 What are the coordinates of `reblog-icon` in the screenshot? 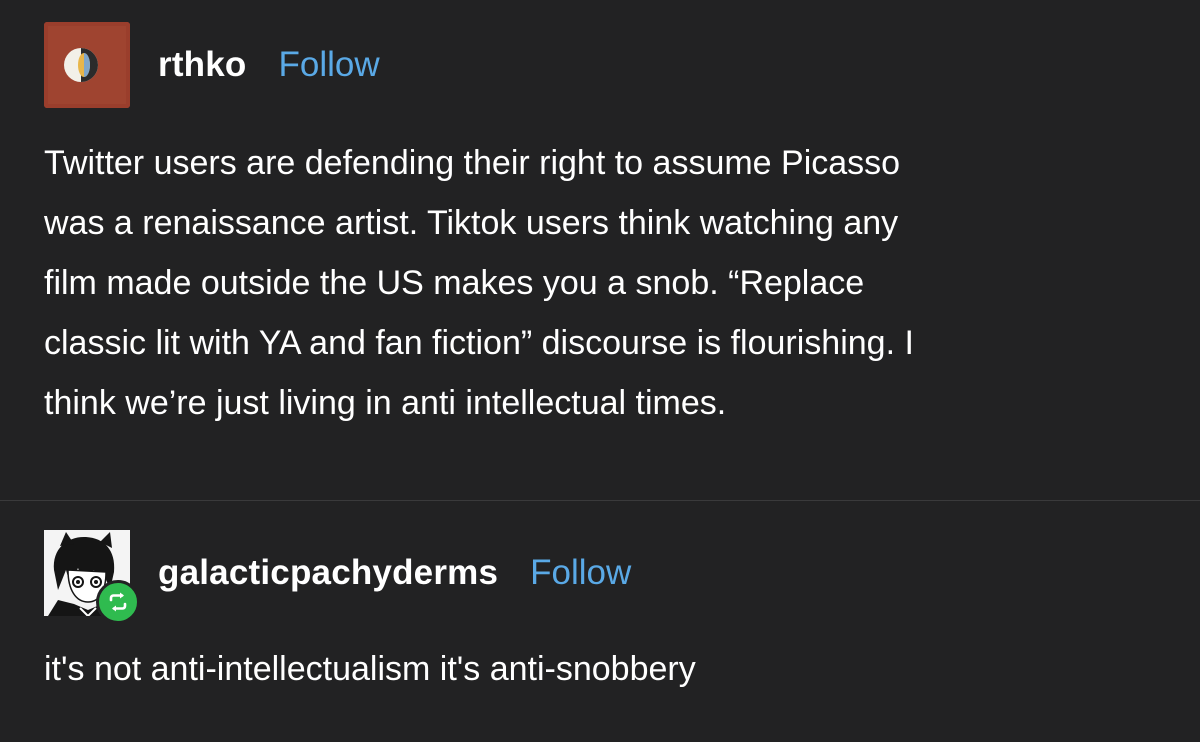 It's located at (118, 602).